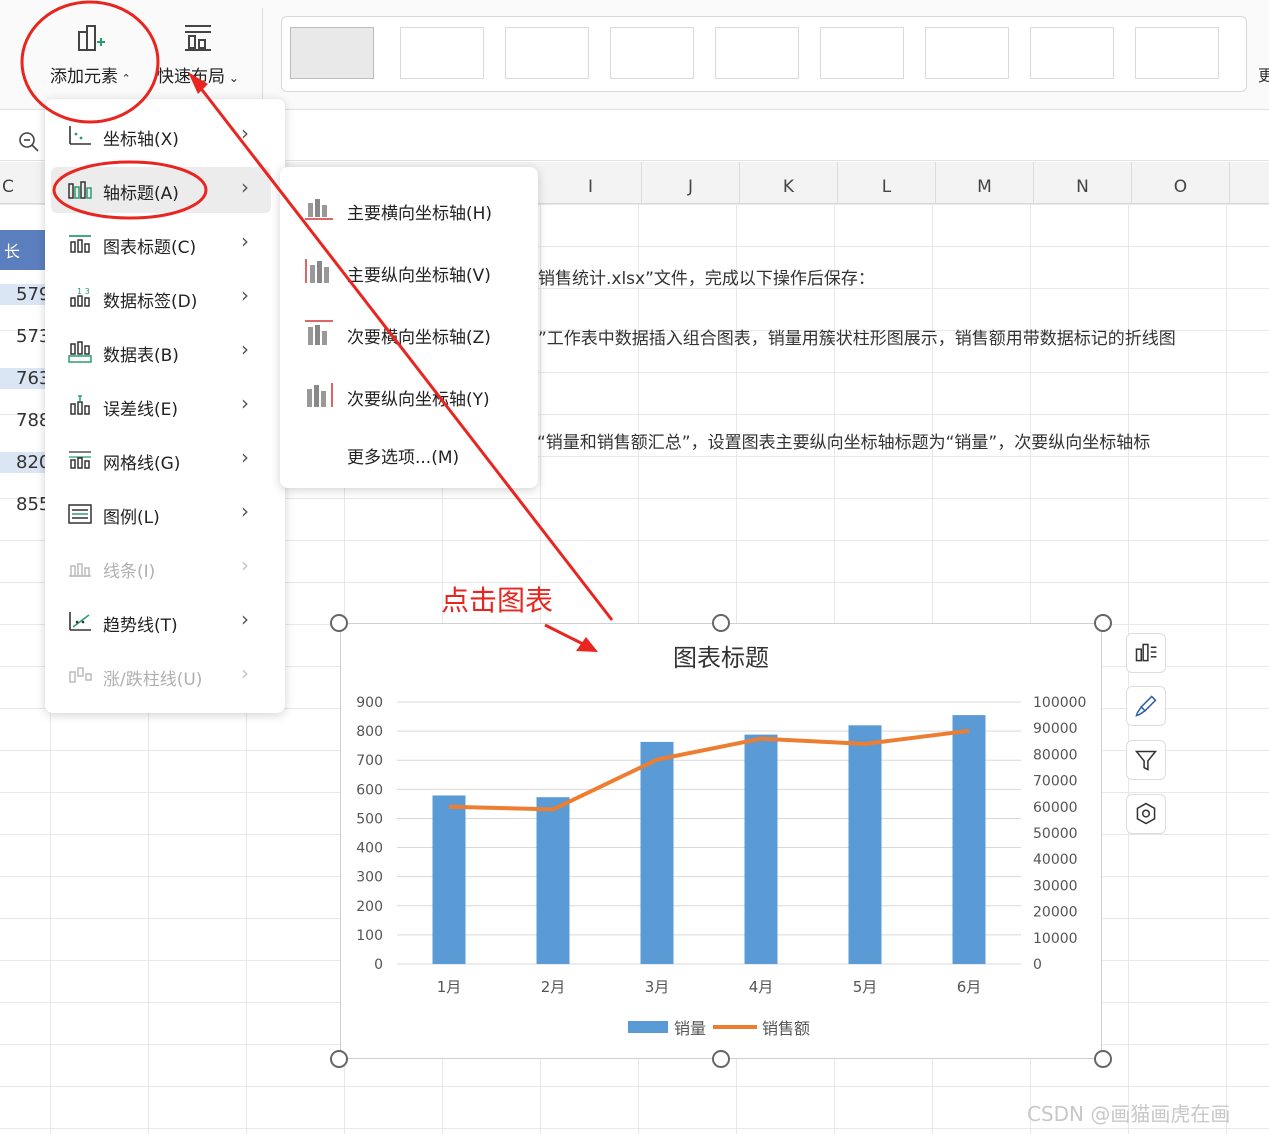  What do you see at coordinates (786, 1028) in the screenshot?
I see `legend-label: 销售额` at bounding box center [786, 1028].